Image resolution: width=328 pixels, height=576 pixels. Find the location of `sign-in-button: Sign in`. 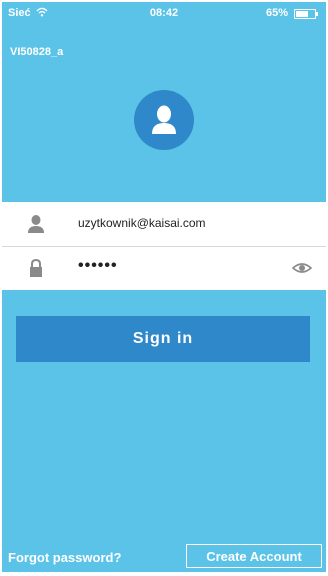

sign-in-button: Sign in is located at coordinates (163, 339).